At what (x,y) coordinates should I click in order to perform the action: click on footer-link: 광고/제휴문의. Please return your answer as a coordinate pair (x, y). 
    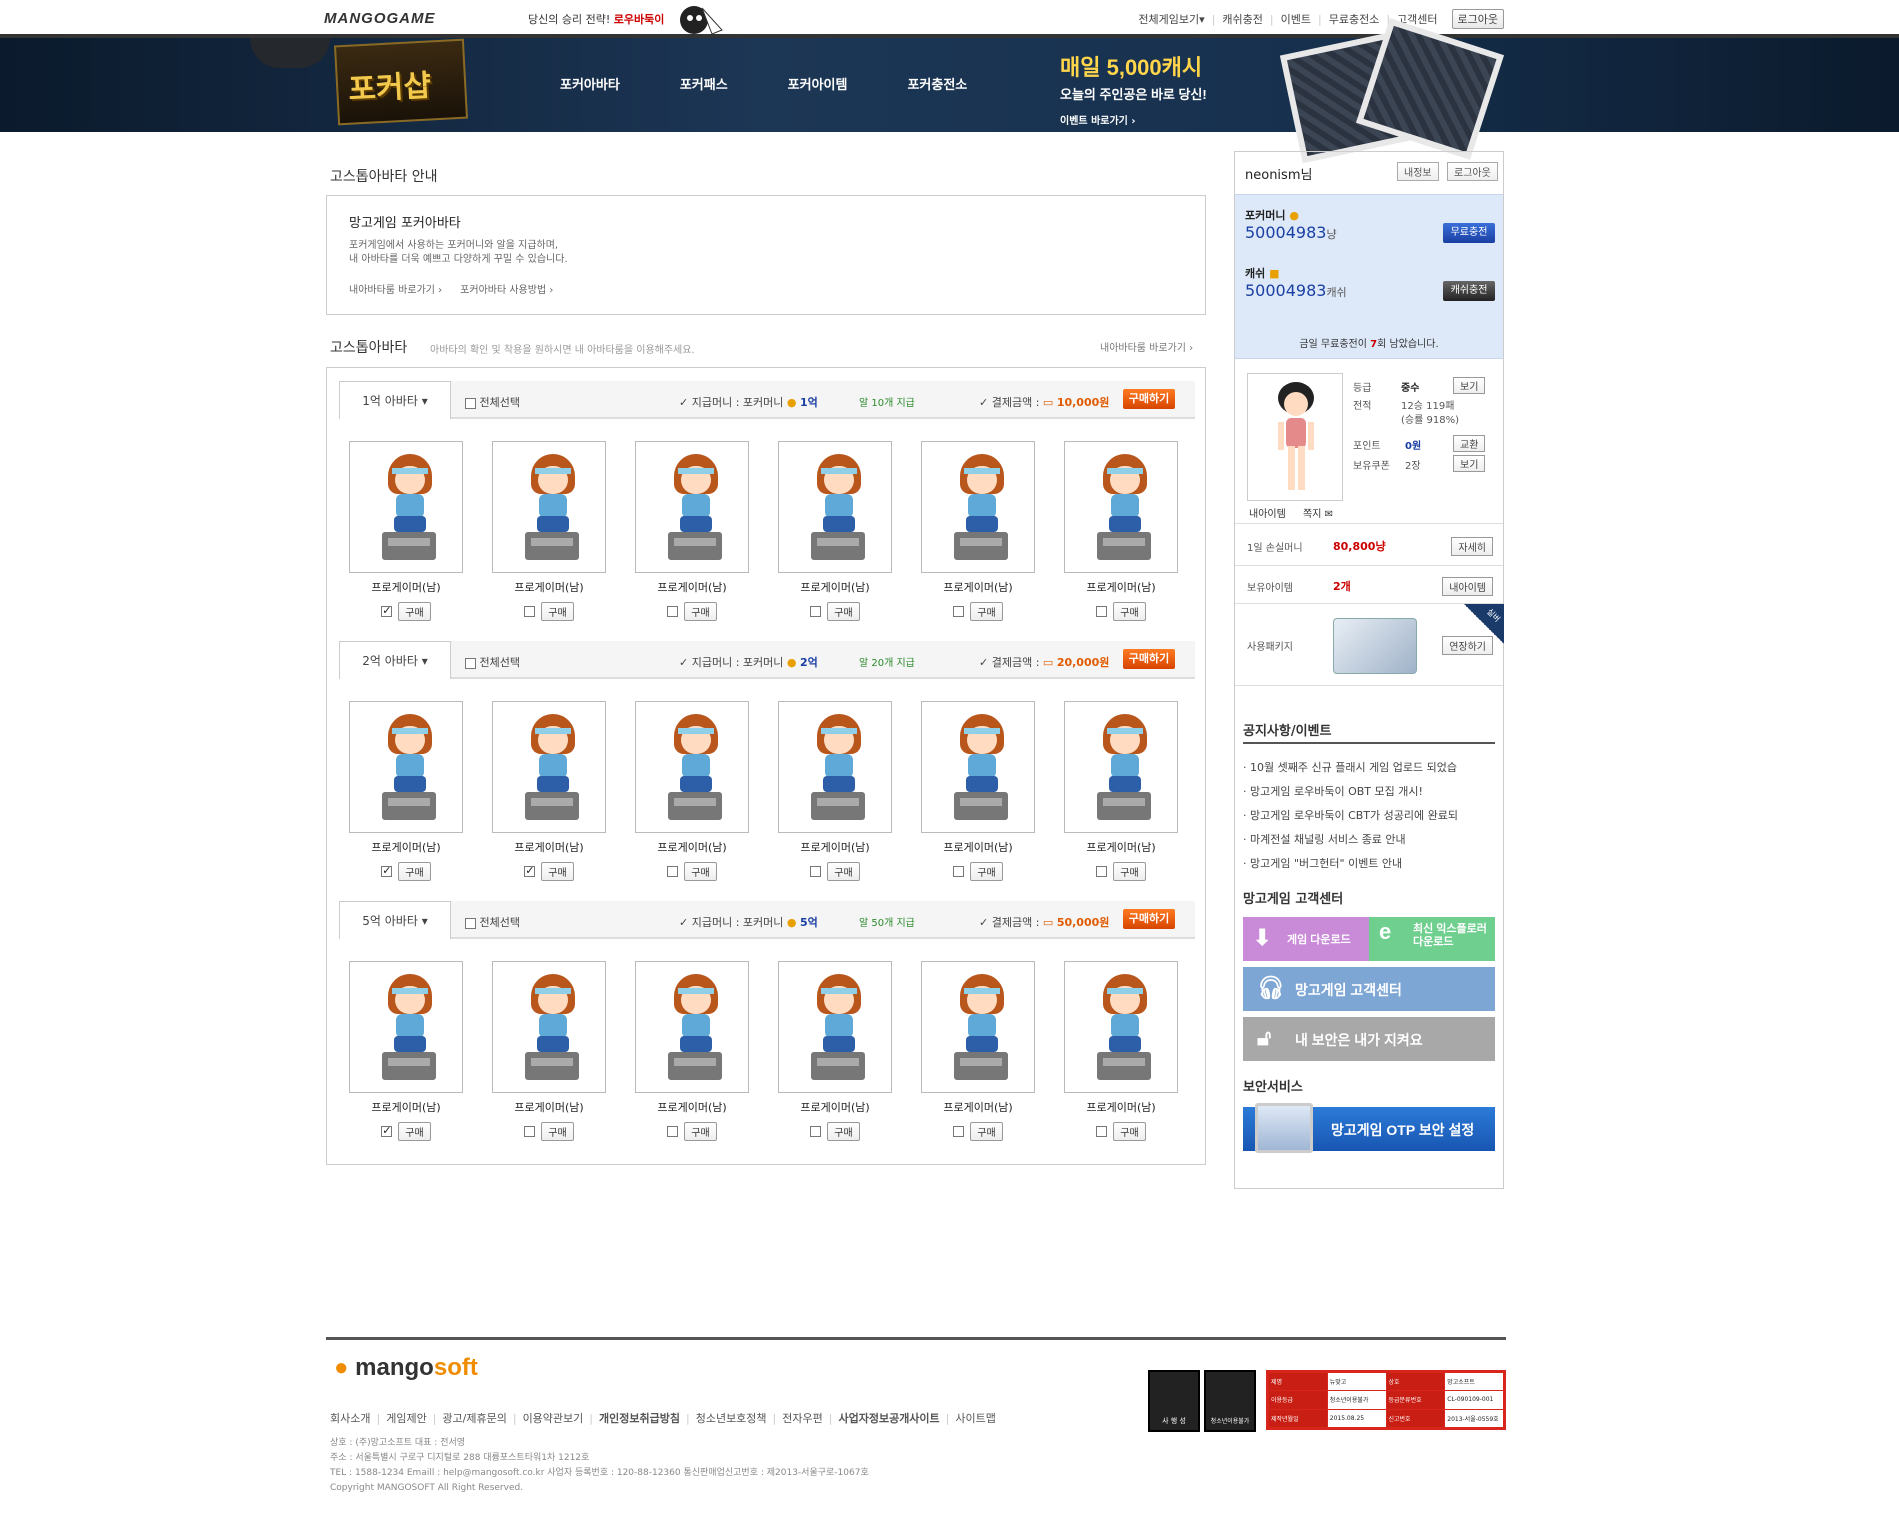
    Looking at the image, I should click on (474, 1418).